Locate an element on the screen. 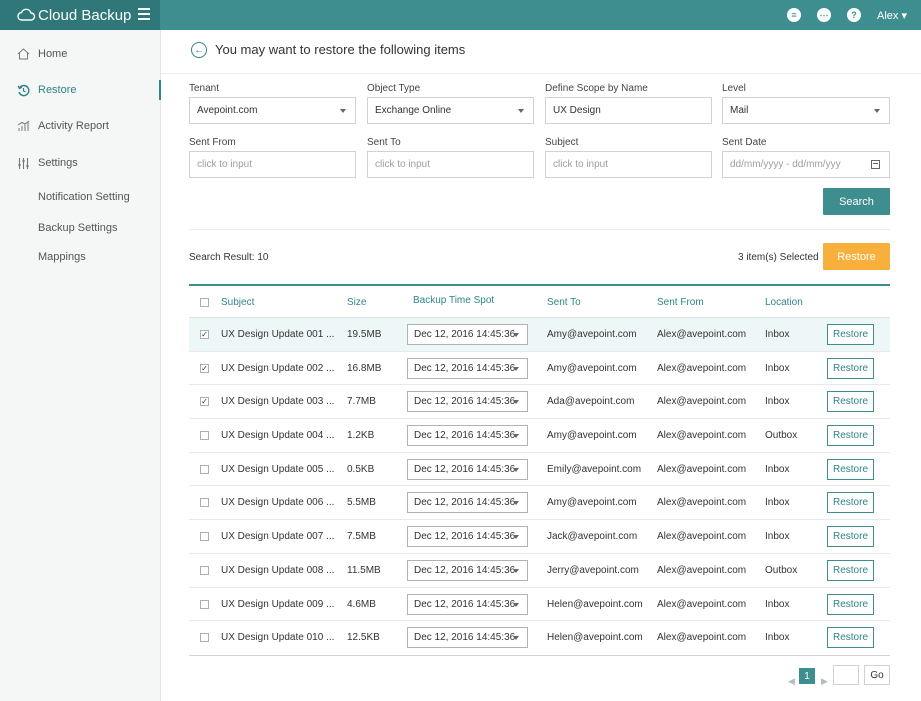 The width and height of the screenshot is (921, 701). back-arrow-icon: ← is located at coordinates (199, 50).